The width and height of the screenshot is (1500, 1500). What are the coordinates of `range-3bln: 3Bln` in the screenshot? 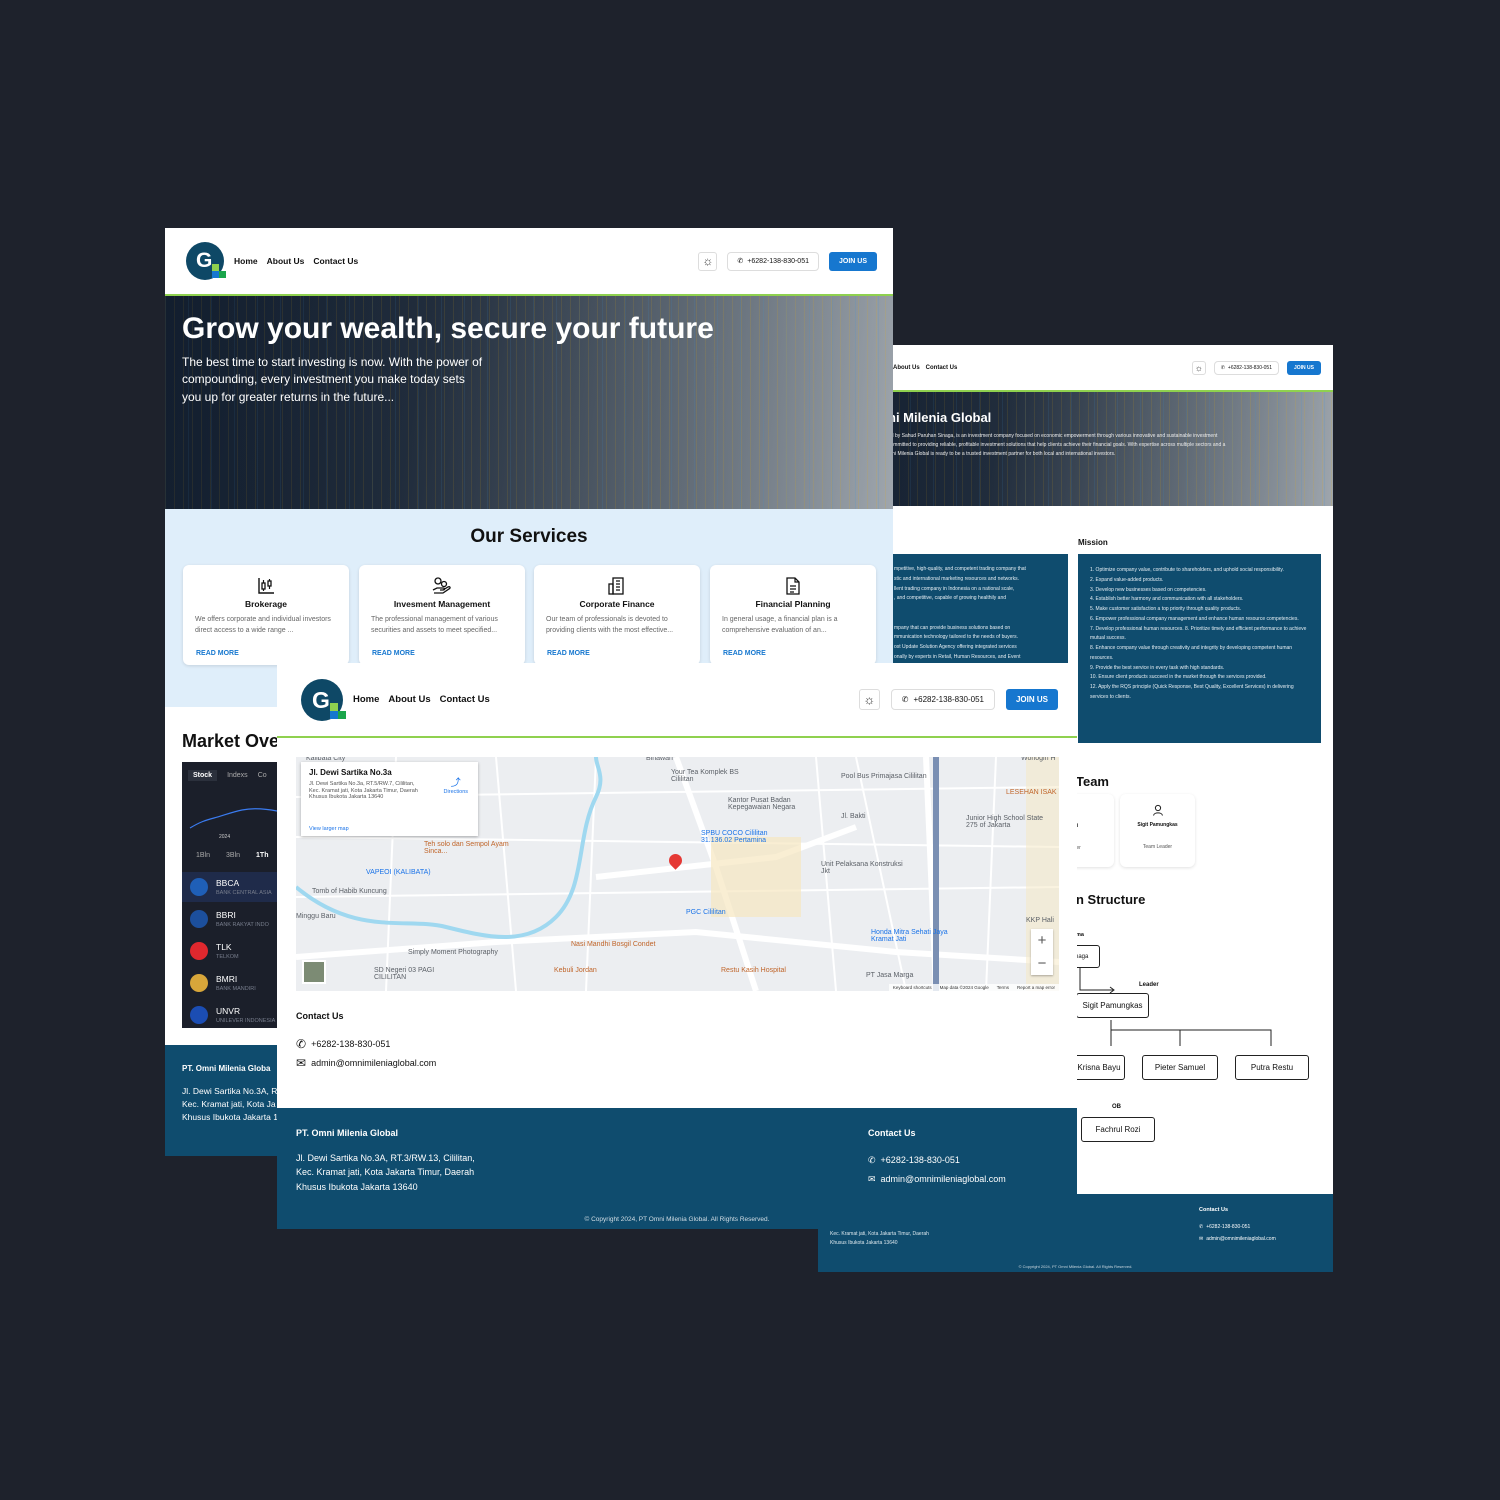 It's located at (233, 855).